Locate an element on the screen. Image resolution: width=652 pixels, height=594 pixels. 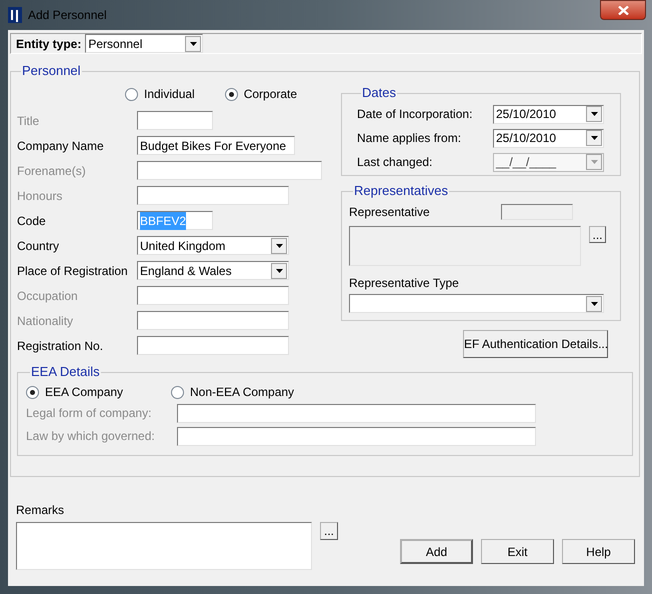
radio-label: Non-EEA Company is located at coordinates (242, 392).